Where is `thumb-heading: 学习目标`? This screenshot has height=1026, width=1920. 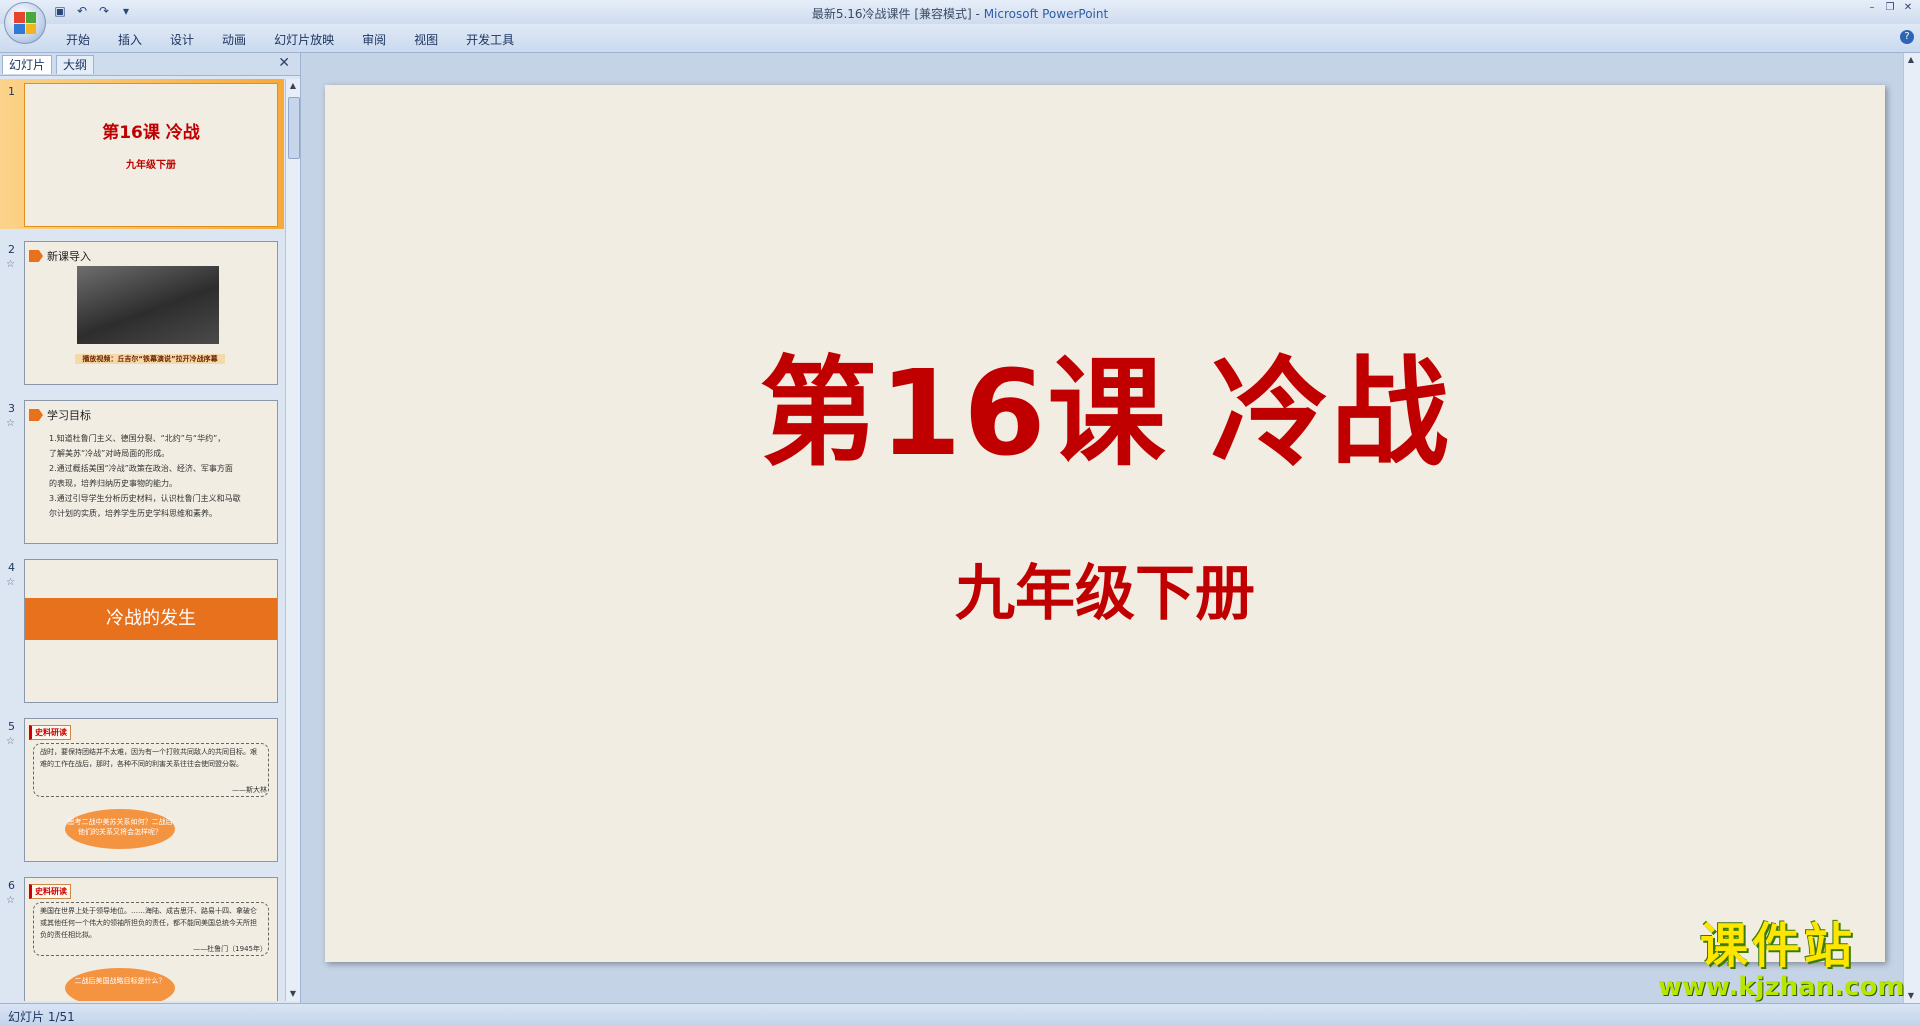 thumb-heading: 学习目标 is located at coordinates (60, 415).